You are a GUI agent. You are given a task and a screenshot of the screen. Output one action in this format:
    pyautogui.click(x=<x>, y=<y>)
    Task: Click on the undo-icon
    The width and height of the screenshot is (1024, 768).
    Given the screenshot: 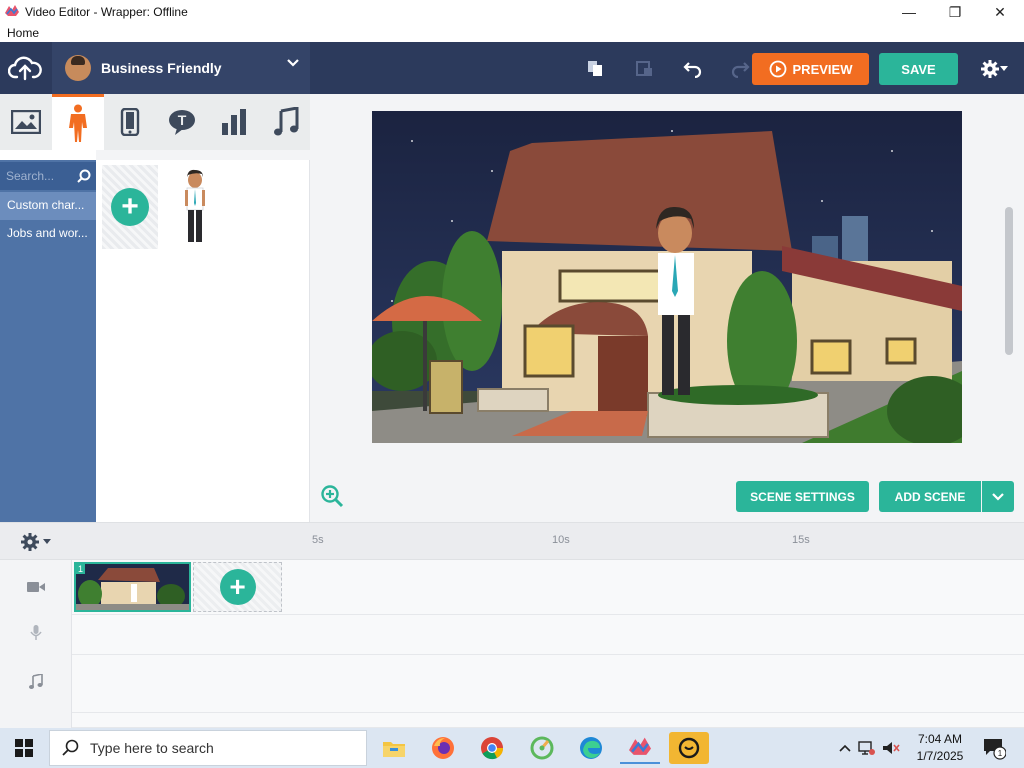 What is the action you would take?
    pyautogui.click(x=692, y=70)
    